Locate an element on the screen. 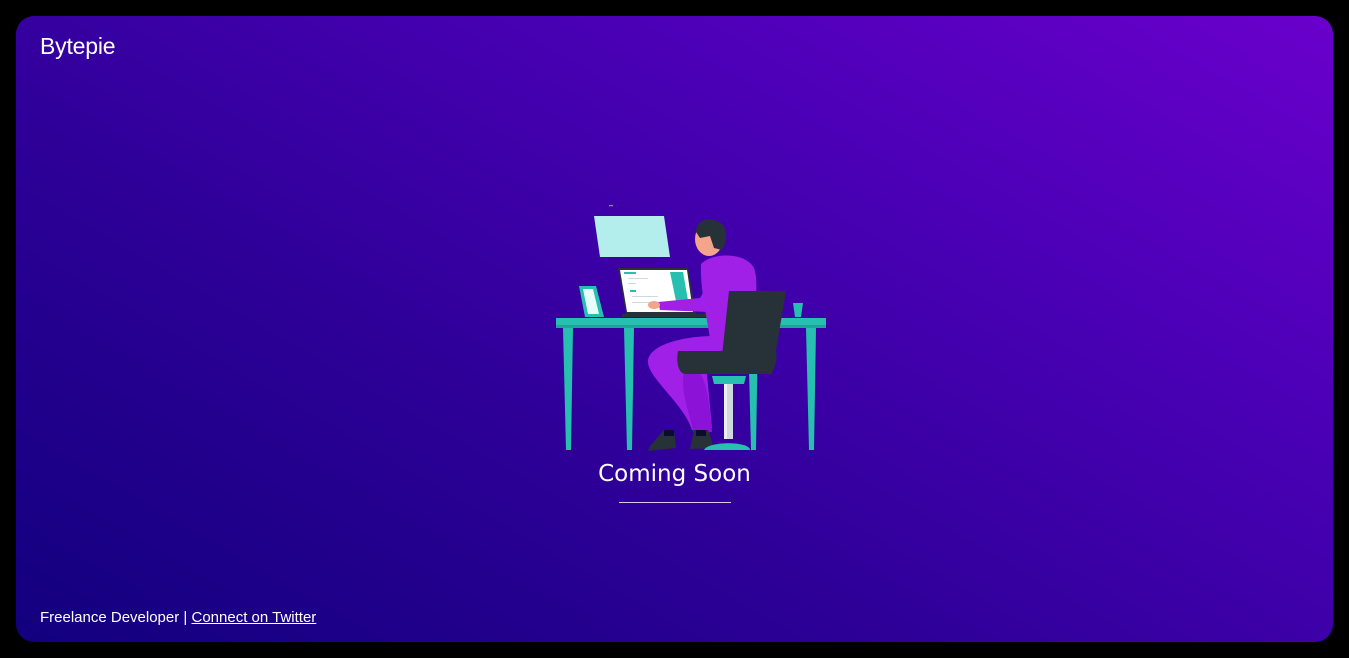 This screenshot has width=1349, height=658. heading-underline is located at coordinates (675, 502).